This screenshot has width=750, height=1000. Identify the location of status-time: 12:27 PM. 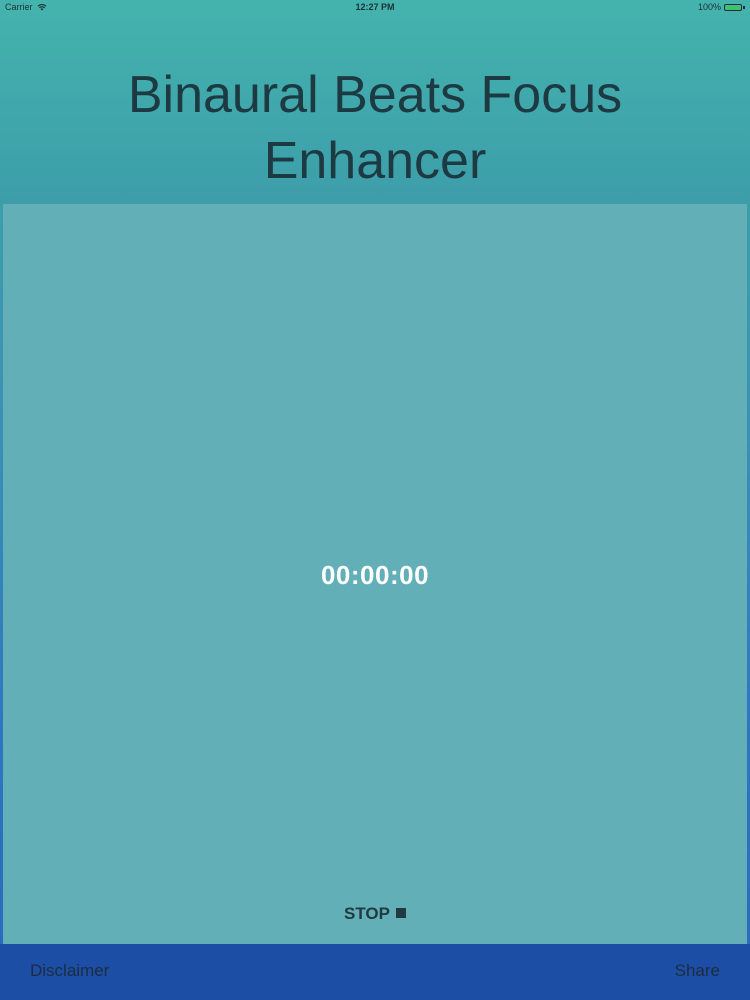
(375, 7).